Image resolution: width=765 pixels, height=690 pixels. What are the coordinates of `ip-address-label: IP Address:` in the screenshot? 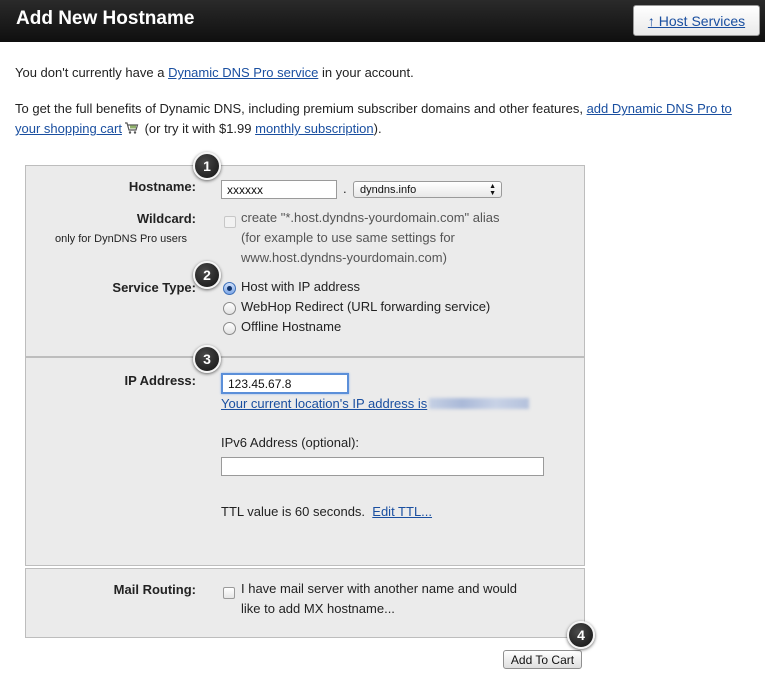 It's located at (160, 380).